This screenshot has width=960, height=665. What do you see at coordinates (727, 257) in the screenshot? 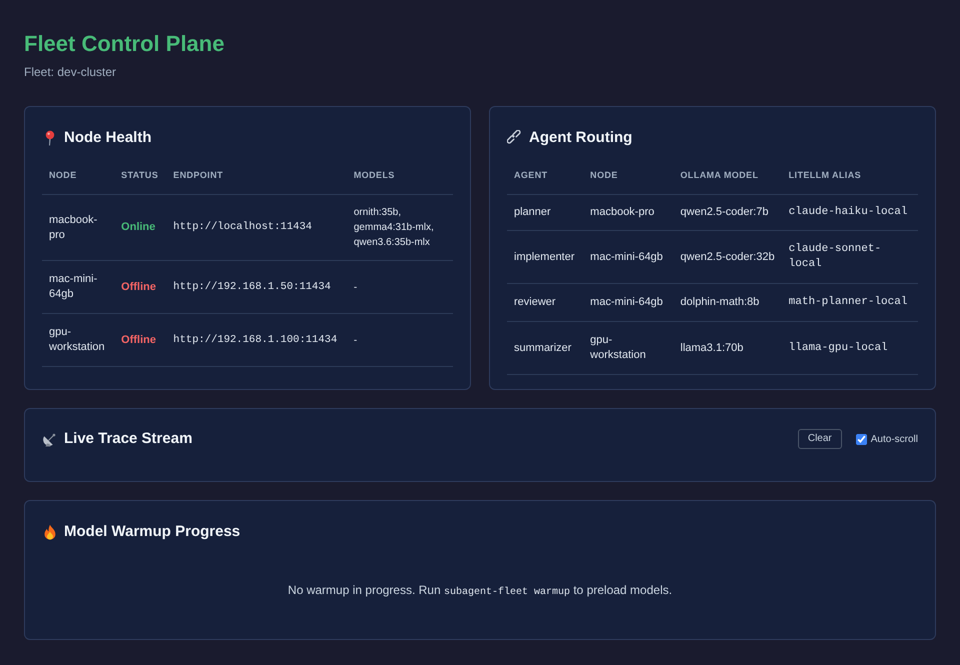
I see `model-cell: qwen2.5-coder:32b` at bounding box center [727, 257].